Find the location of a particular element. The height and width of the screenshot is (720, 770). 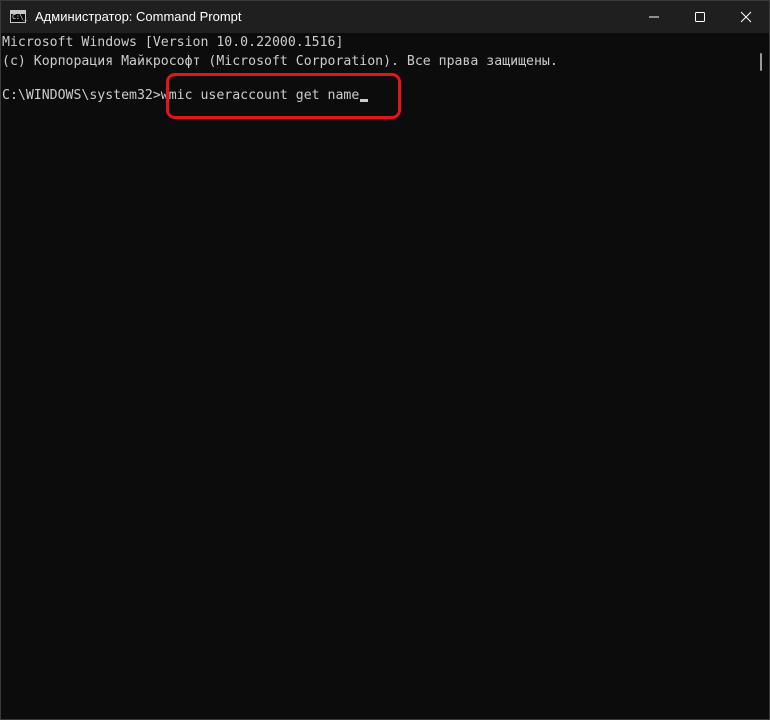

minimize-button is located at coordinates (654, 17).